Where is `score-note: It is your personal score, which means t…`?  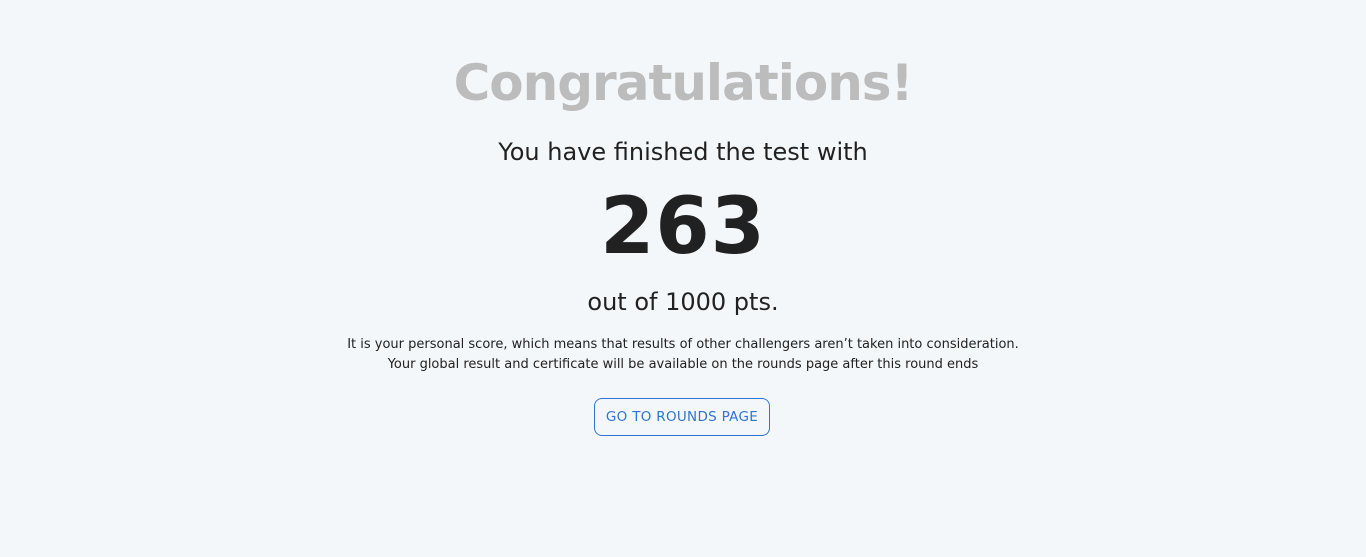 score-note: It is your personal score, which means t… is located at coordinates (683, 355).